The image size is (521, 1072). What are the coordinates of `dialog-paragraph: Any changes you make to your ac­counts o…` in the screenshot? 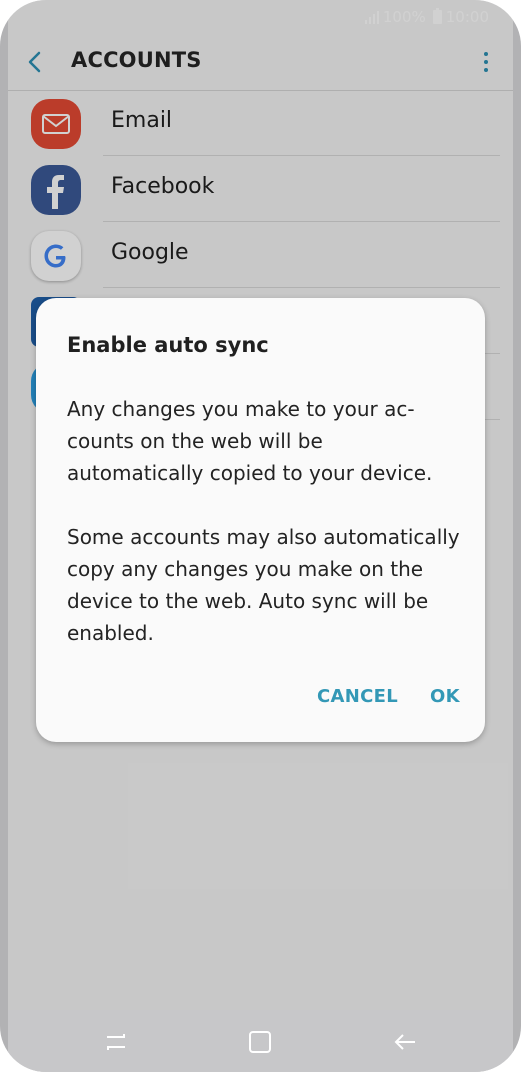 It's located at (250, 441).